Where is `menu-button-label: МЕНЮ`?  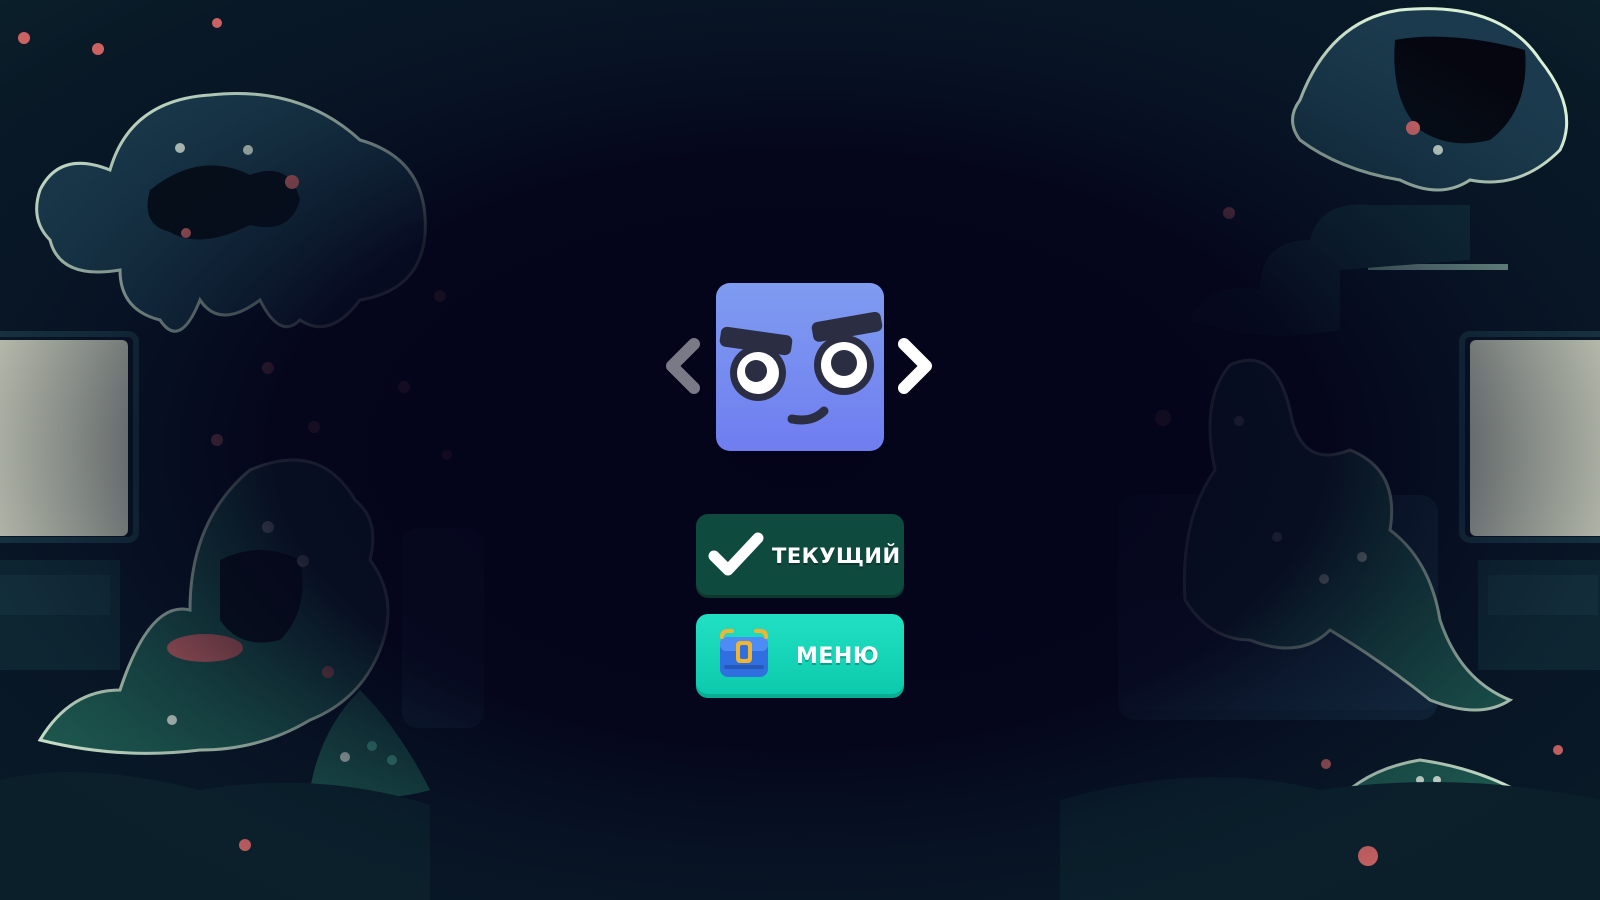
menu-button-label: МЕНЮ is located at coordinates (838, 656).